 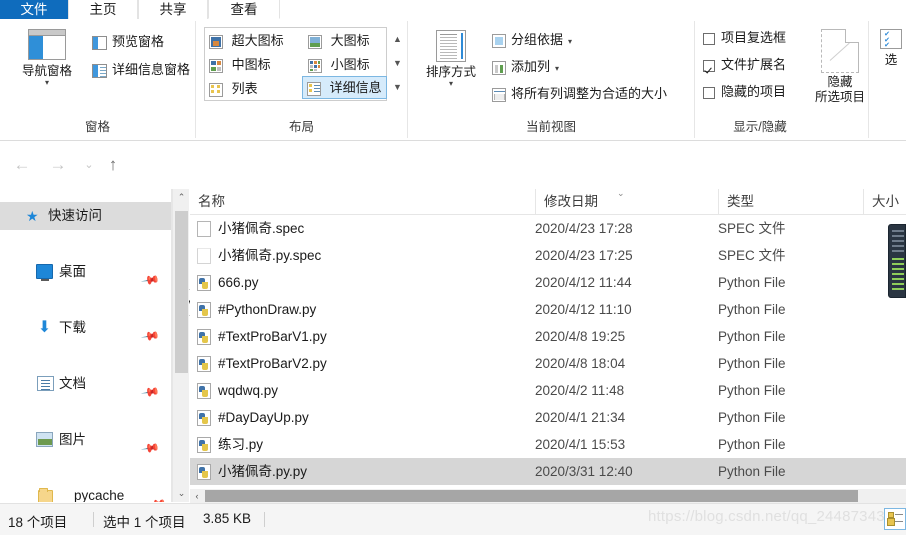 I want to click on options-button: ✔ ✔ ✔ 选, so click(x=888, y=69).